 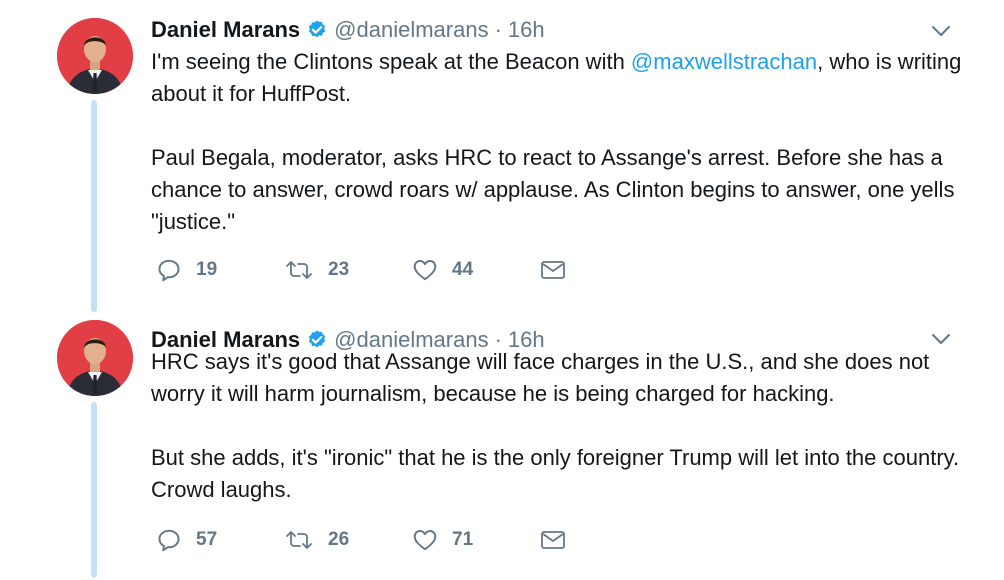 What do you see at coordinates (526, 30) in the screenshot?
I see `timestamp: 16h` at bounding box center [526, 30].